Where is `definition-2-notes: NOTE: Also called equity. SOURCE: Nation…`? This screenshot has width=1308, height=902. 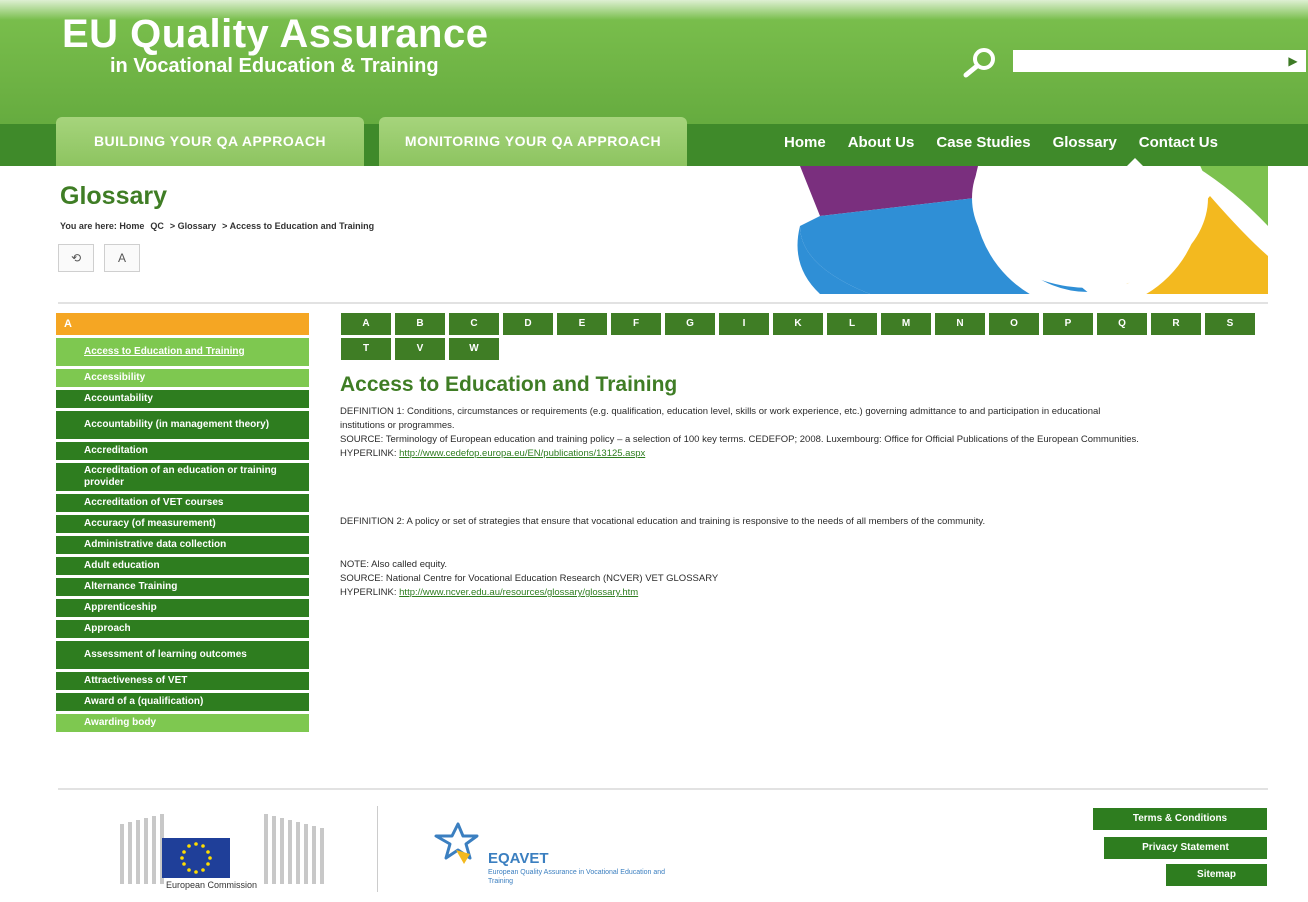
definition-2-notes: NOTE: Also called equity. SOURCE: Nation… is located at coordinates (740, 579).